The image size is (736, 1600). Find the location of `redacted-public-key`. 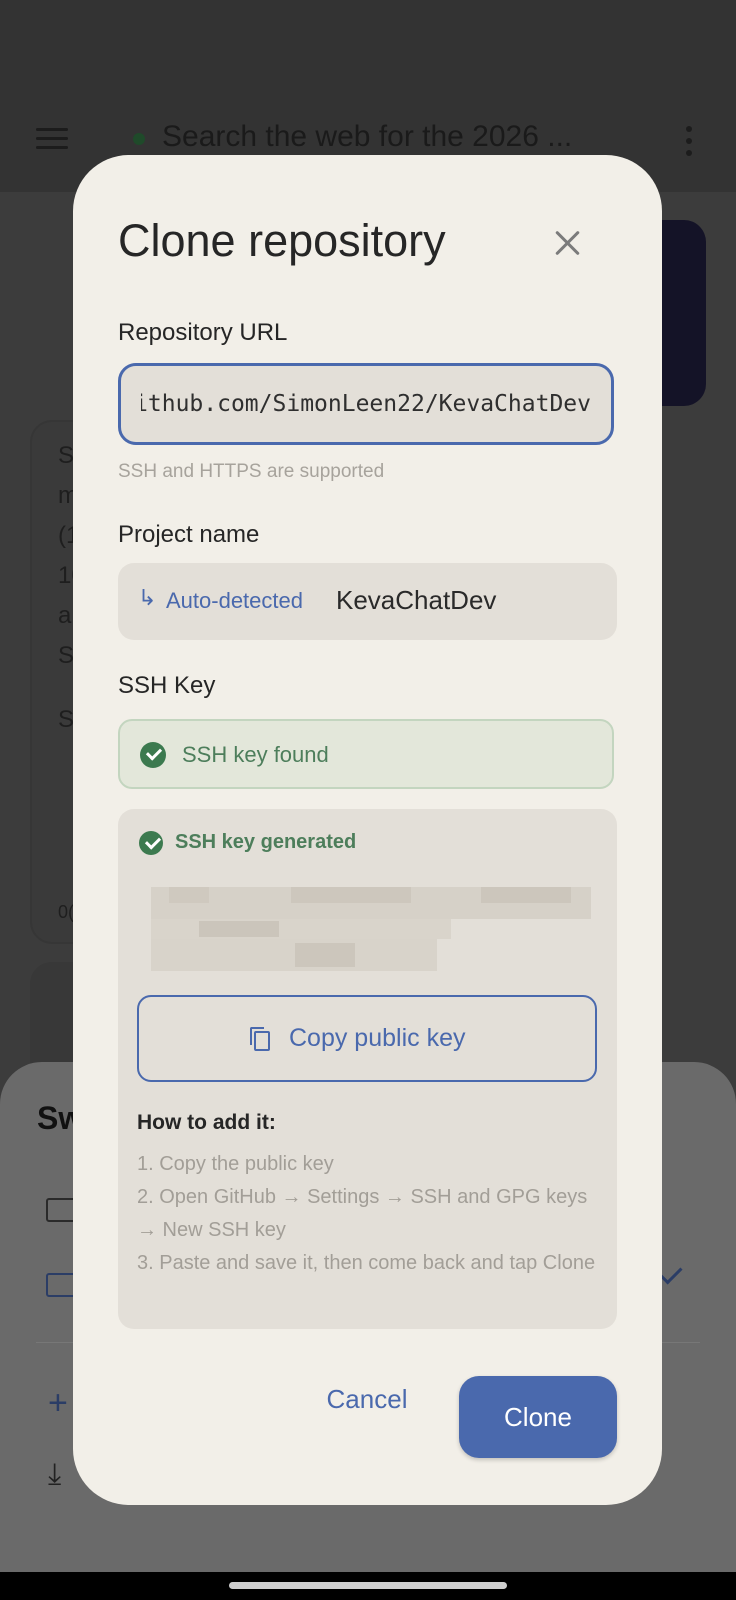

redacted-public-key is located at coordinates (373, 931).